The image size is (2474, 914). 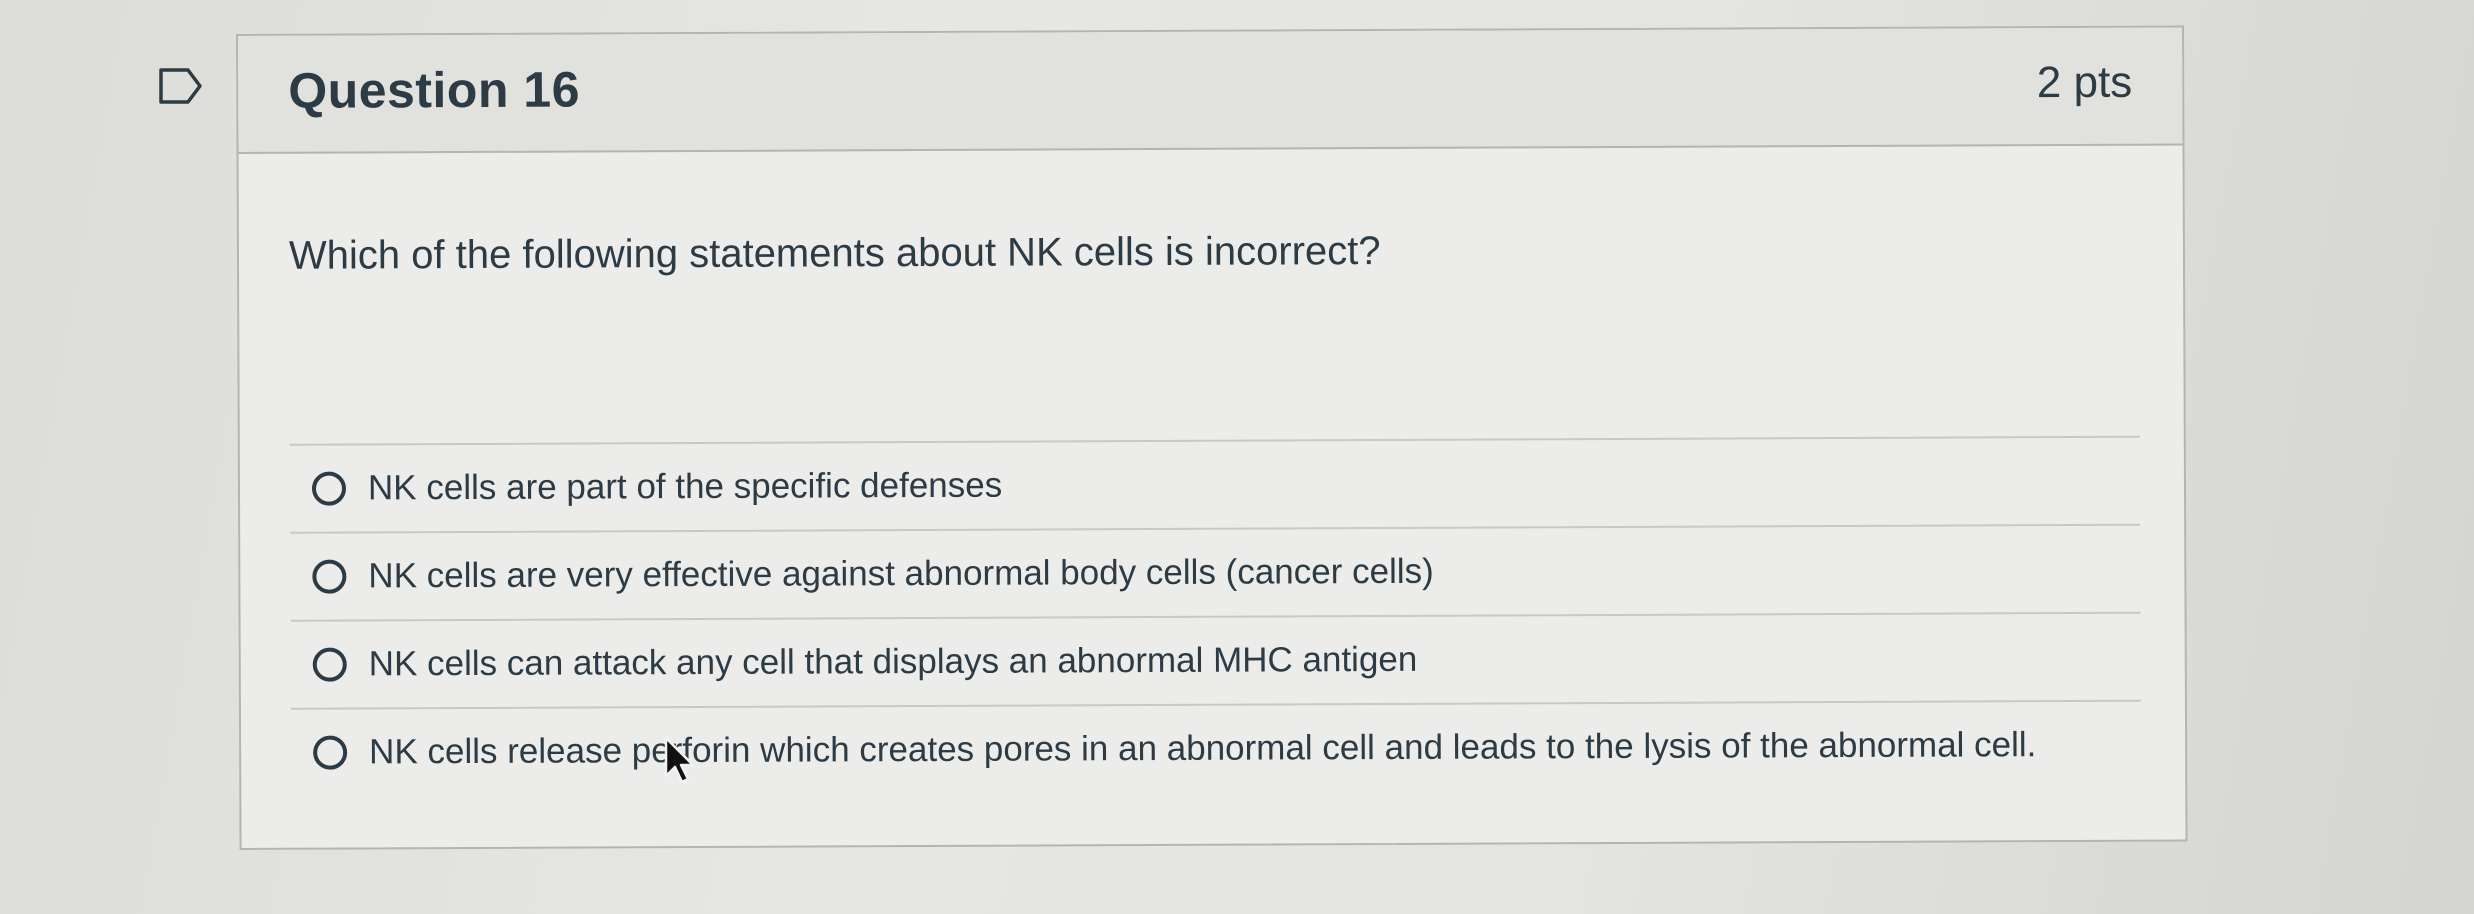 I want to click on question-header: Question 16 2 pts, so click(x=1210, y=90).